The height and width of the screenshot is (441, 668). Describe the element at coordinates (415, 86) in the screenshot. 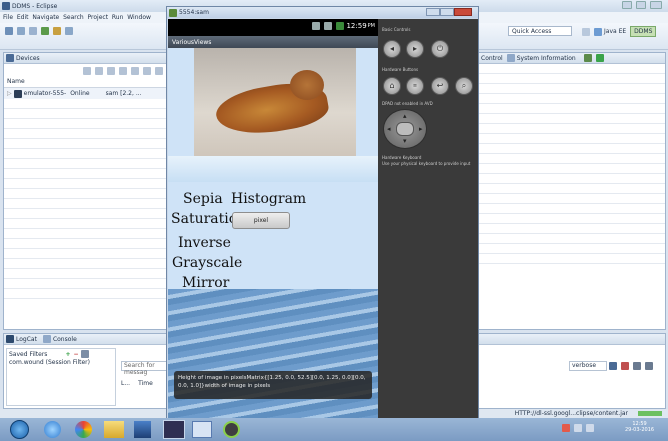

I see `menu-key-icon: ≡` at that location.